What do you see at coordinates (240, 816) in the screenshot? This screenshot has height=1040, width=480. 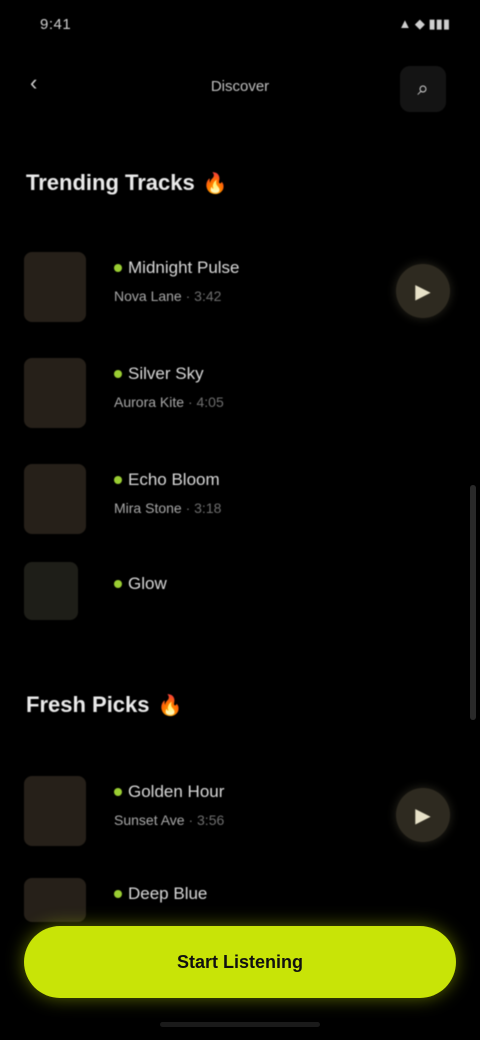 I see `list-item: Golden Hour Sunset Ave · 3:56 ▶` at bounding box center [240, 816].